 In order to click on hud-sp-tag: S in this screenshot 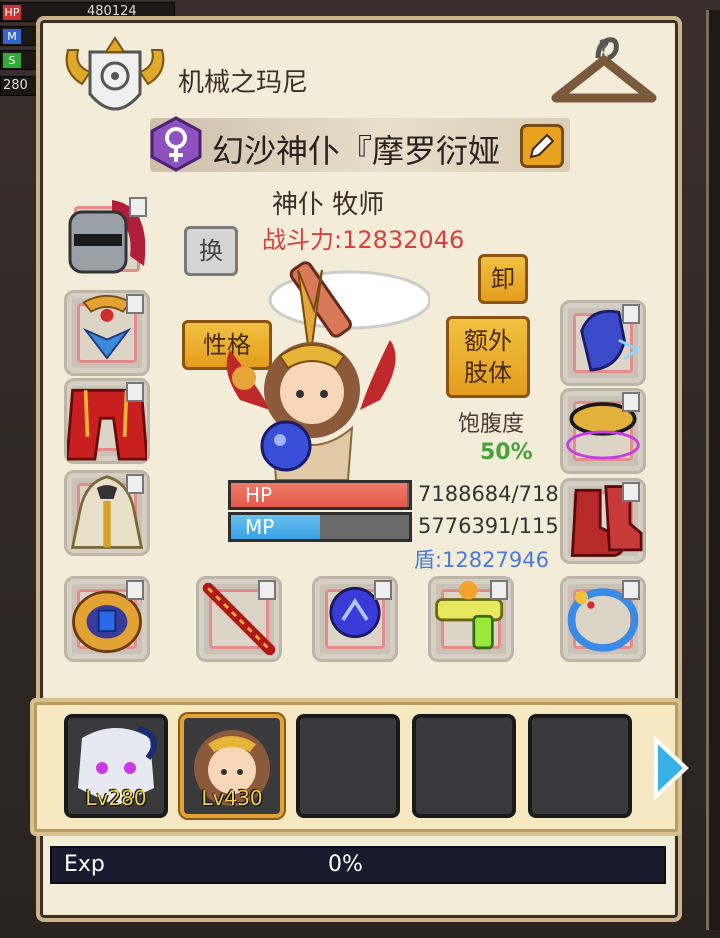, I will do `click(12, 60)`.